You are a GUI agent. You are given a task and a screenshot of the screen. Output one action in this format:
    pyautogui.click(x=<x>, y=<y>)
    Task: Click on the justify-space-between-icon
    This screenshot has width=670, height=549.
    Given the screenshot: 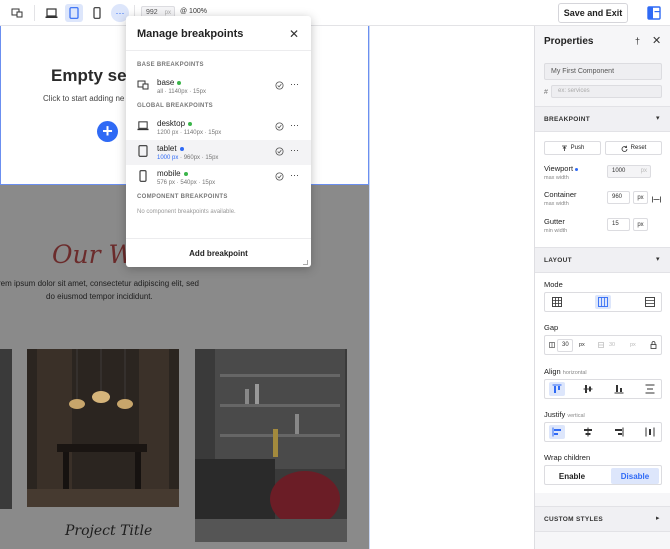 What is the action you would take?
    pyautogui.click(x=650, y=432)
    